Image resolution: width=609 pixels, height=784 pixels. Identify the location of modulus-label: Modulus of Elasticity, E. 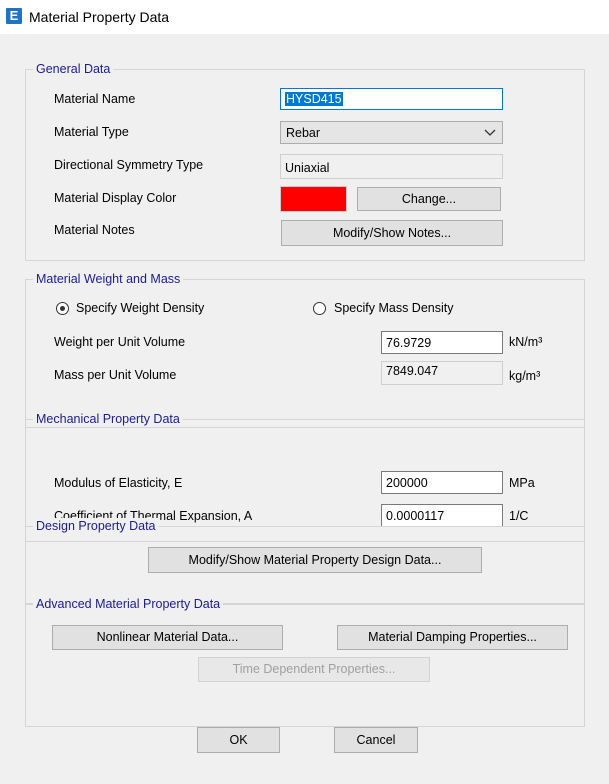
(118, 483).